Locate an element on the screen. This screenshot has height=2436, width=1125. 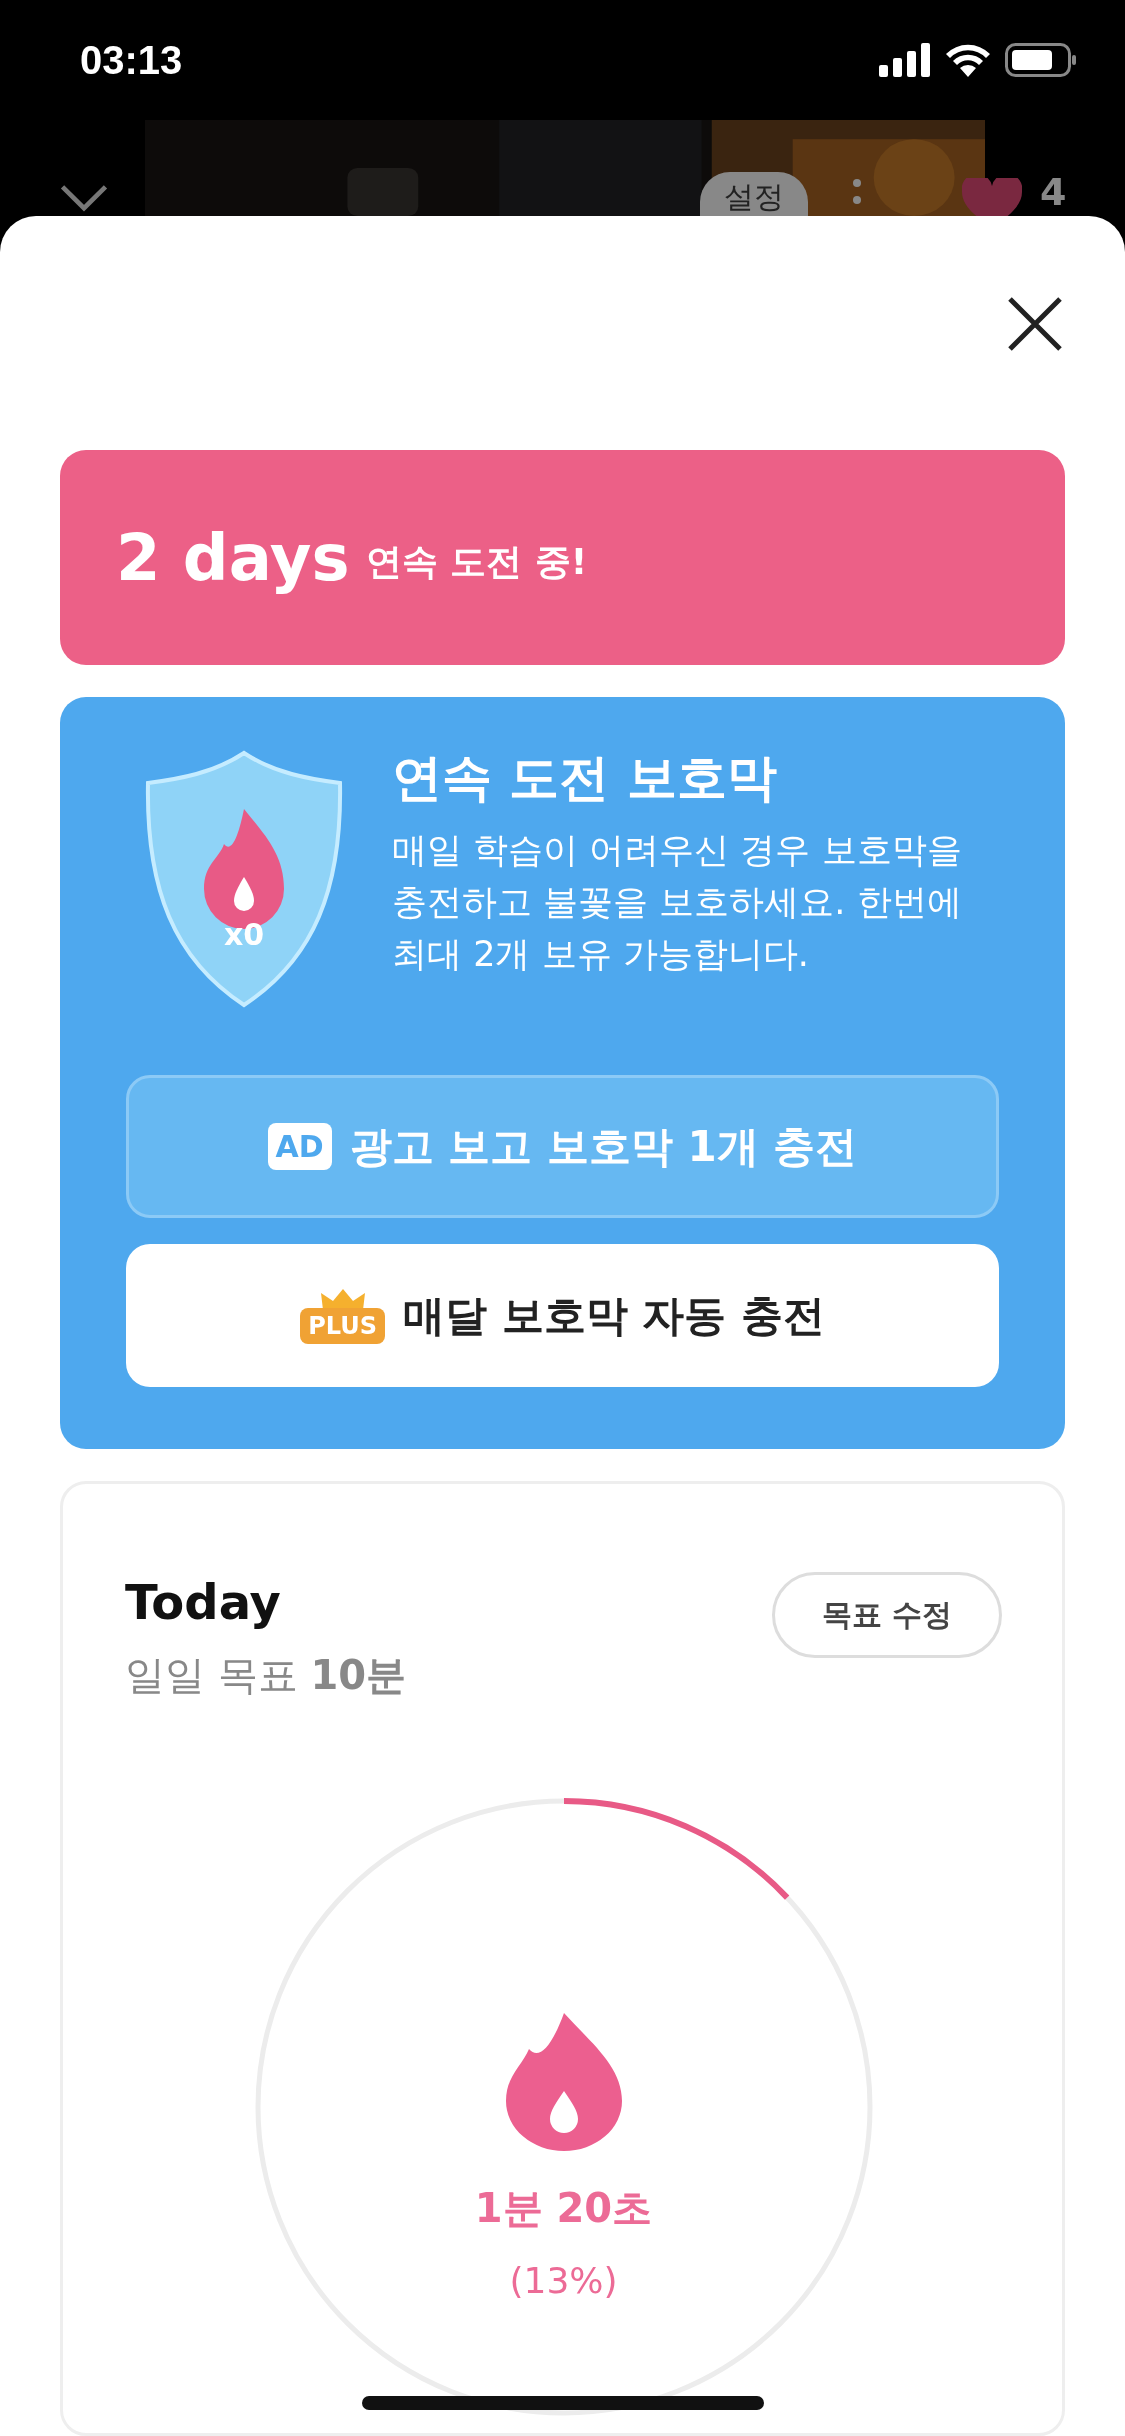
flame-icon is located at coordinates (563, 2081).